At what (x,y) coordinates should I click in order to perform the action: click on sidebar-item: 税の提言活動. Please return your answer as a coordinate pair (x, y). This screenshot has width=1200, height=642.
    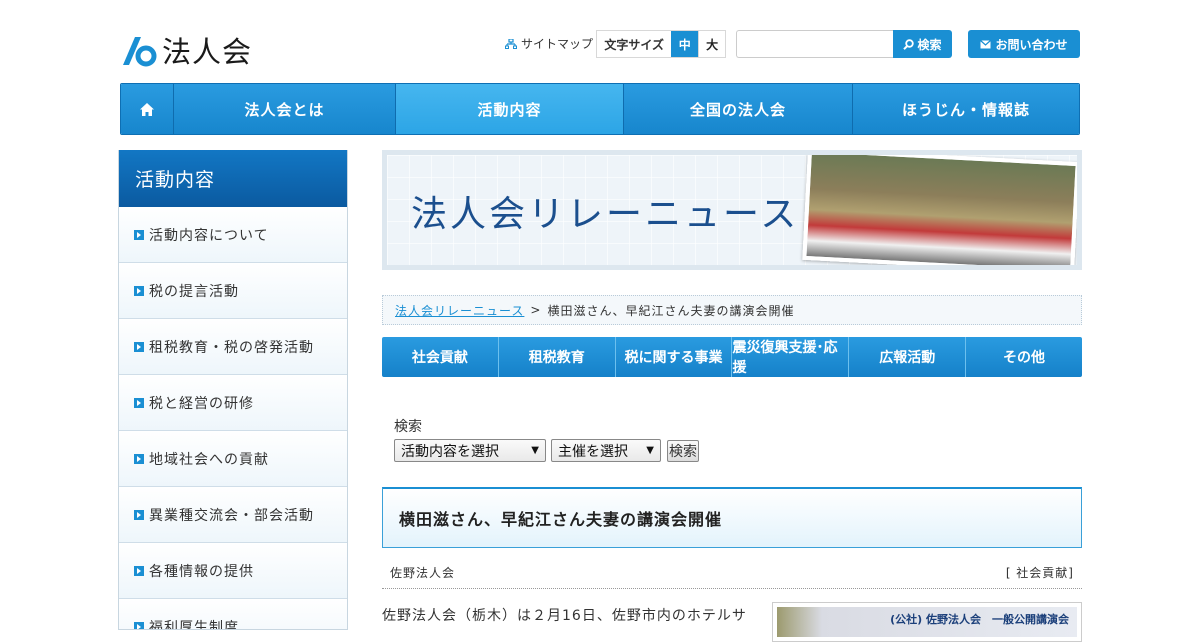
    Looking at the image, I should click on (233, 291).